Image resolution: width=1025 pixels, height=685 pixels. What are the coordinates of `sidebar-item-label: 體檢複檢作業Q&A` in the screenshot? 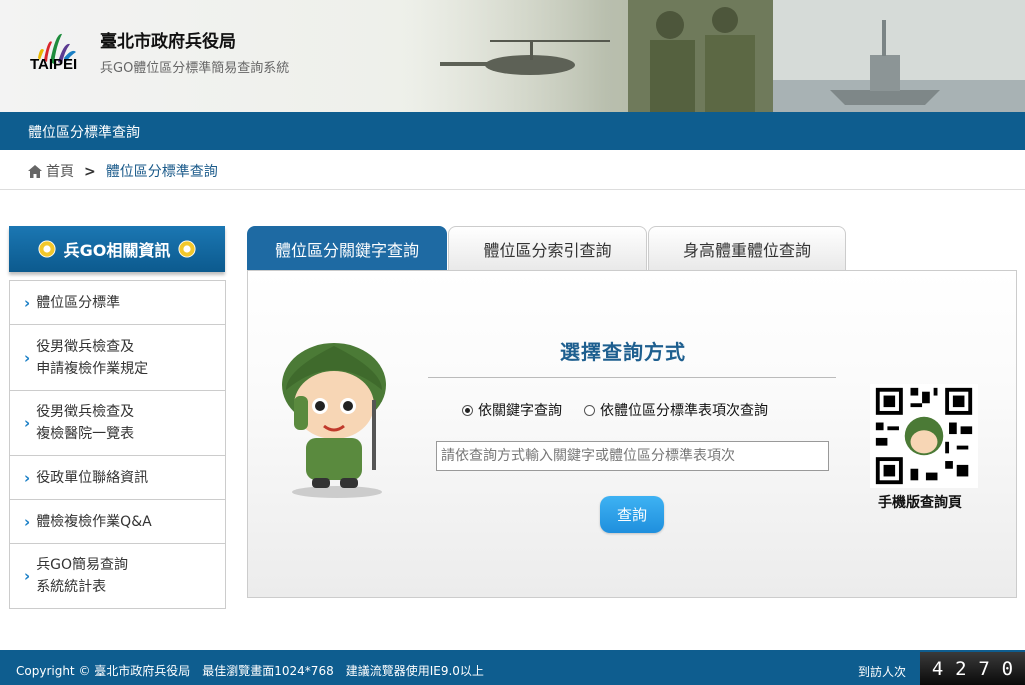 It's located at (94, 521).